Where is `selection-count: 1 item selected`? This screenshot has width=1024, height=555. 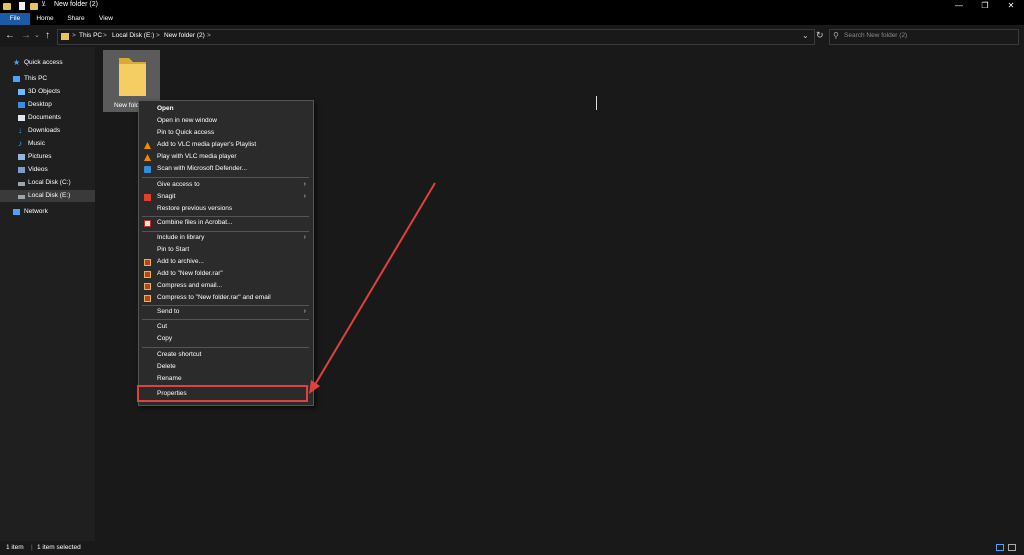
selection-count: 1 item selected is located at coordinates (59, 547).